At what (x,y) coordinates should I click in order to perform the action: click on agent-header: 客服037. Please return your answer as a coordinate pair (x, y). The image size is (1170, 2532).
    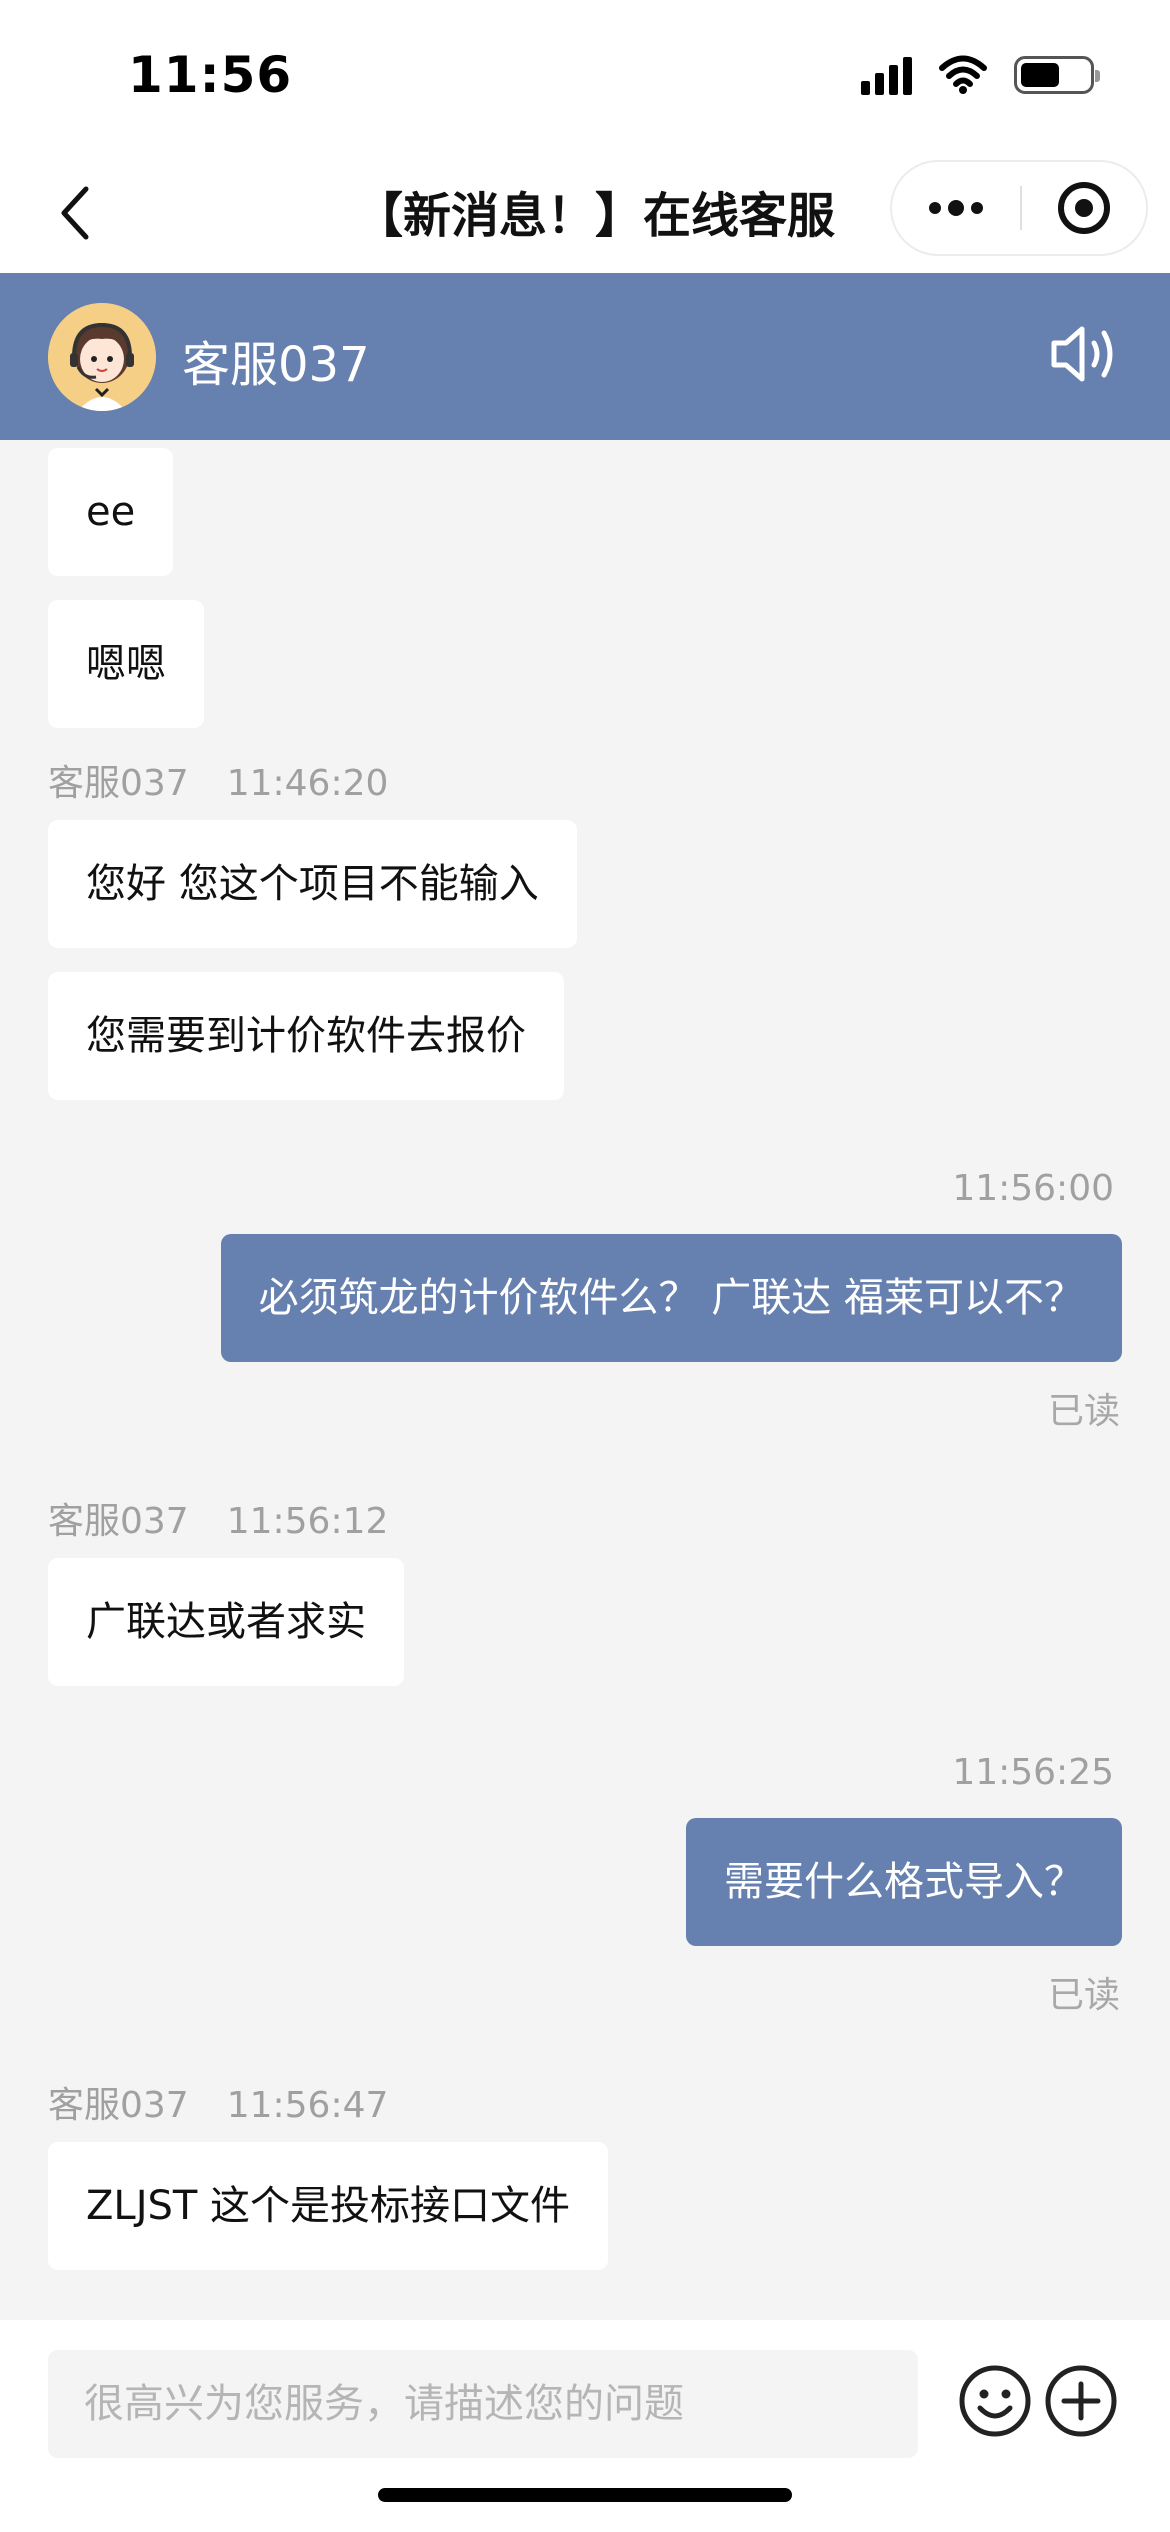
    Looking at the image, I should click on (585, 356).